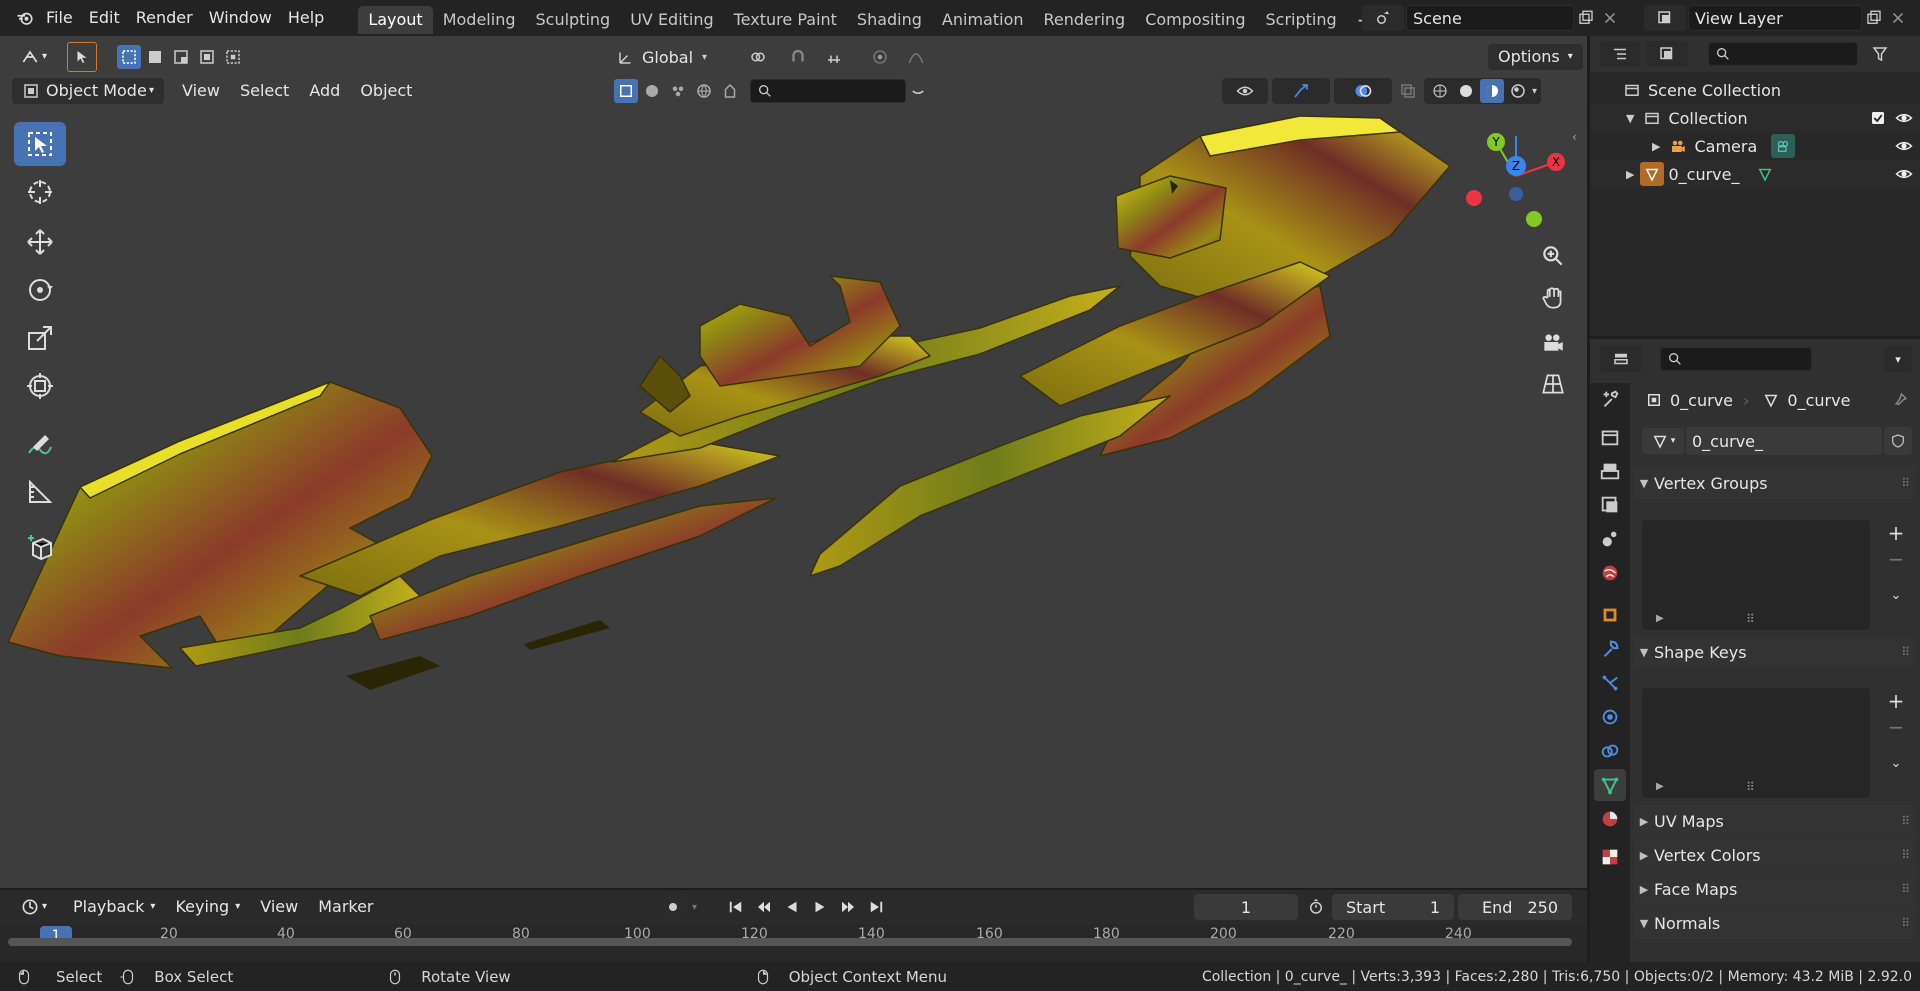  Describe the element at coordinates (1896, 763) in the screenshot. I see `shape-key-menu-icon: ⌄` at that location.